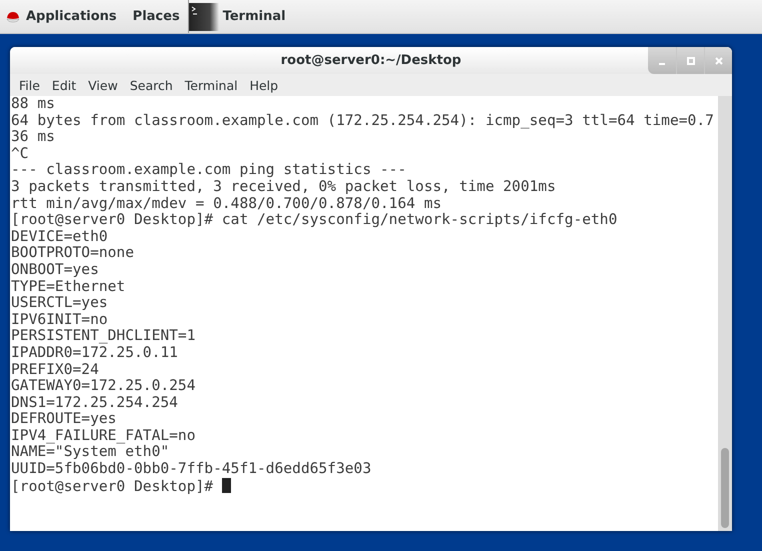  I want to click on text-cursor, so click(227, 485).